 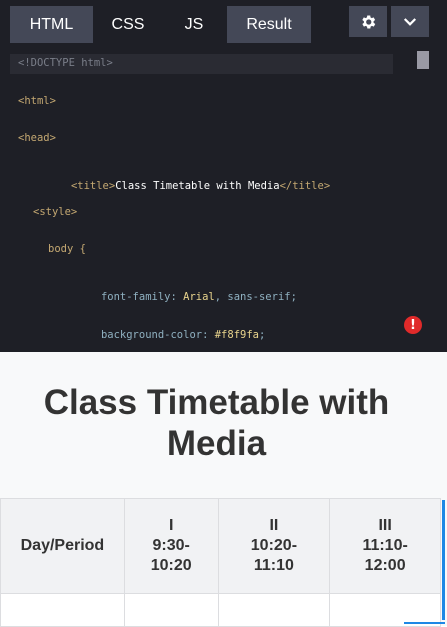 I want to click on chevron-down-icon, so click(x=410, y=21).